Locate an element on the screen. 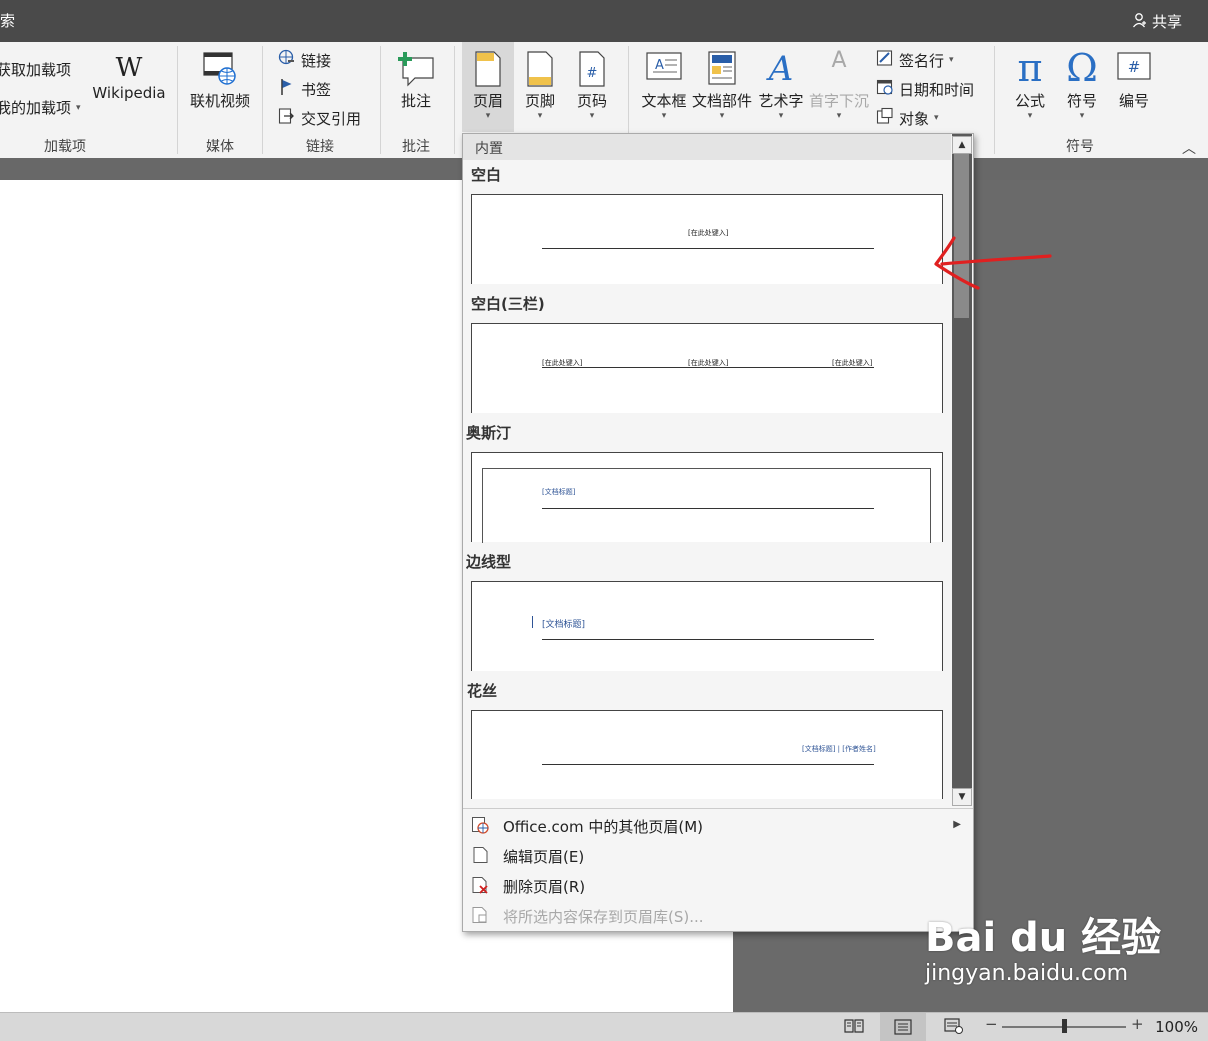 Image resolution: width=1208 pixels, height=1041 pixels. gallery-preview: [在此处键入] [在此处键入] [在此处键入] is located at coordinates (707, 368).